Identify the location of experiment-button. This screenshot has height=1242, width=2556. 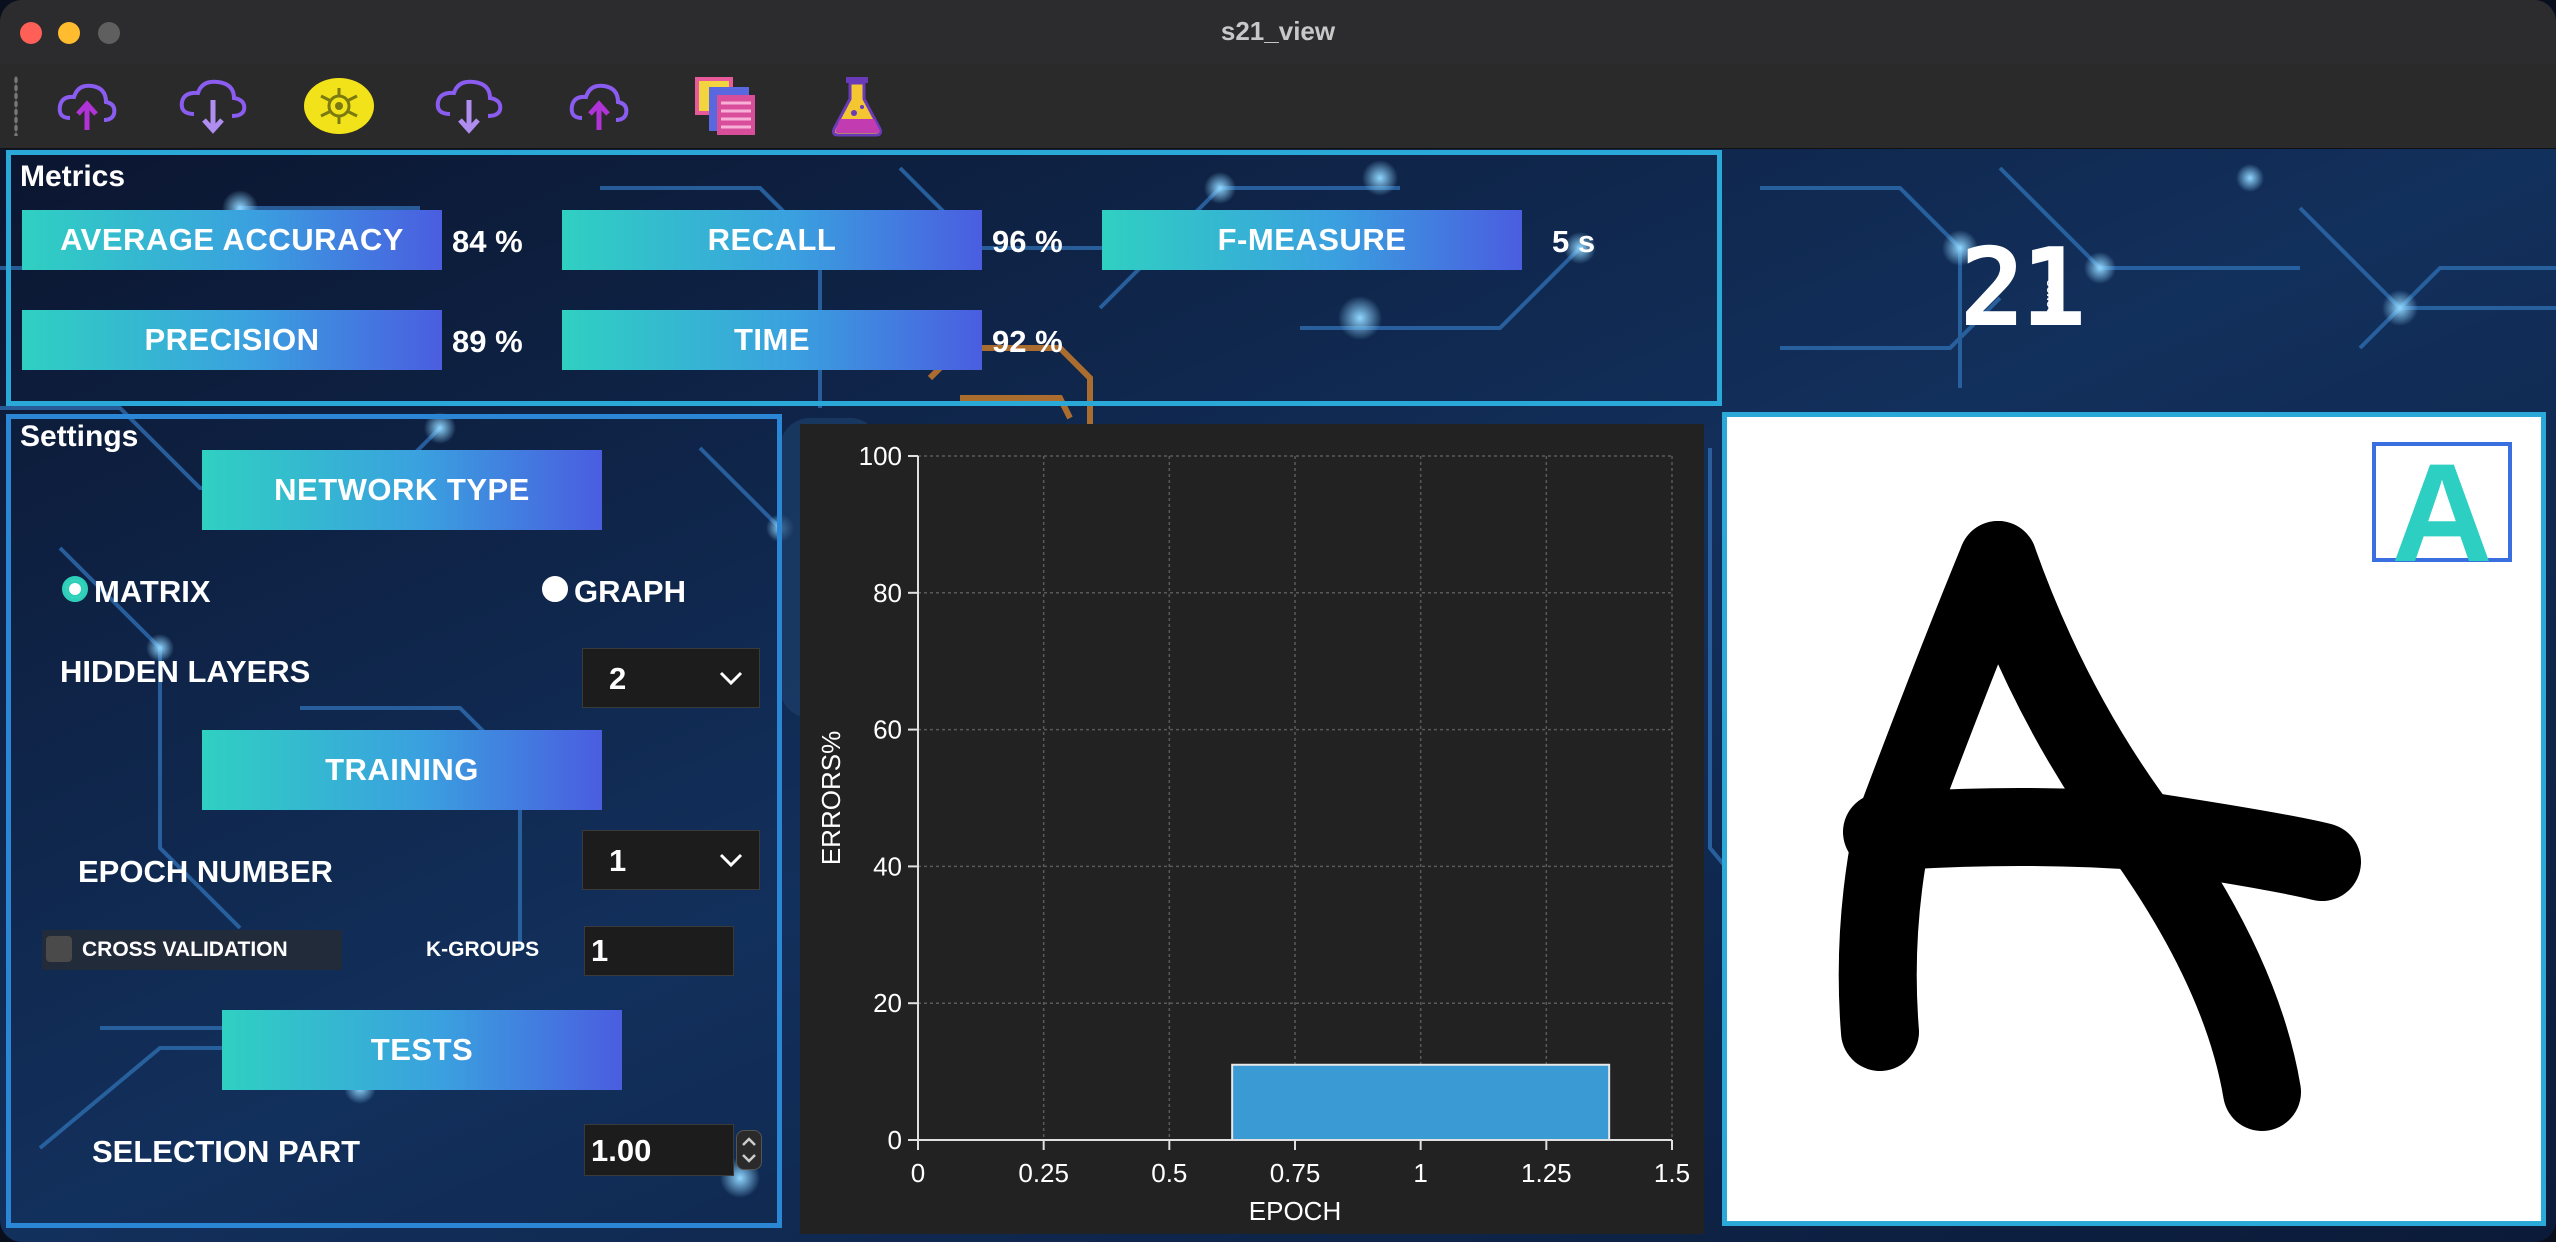
(857, 106).